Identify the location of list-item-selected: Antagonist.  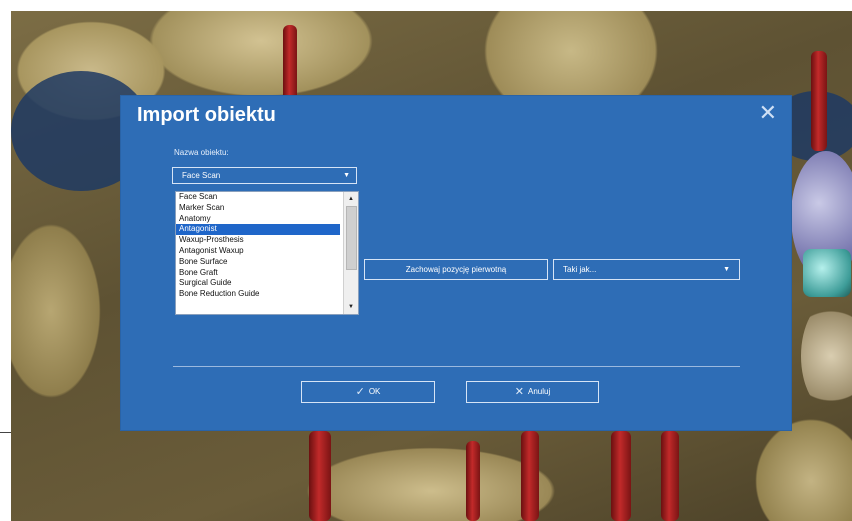
(258, 230).